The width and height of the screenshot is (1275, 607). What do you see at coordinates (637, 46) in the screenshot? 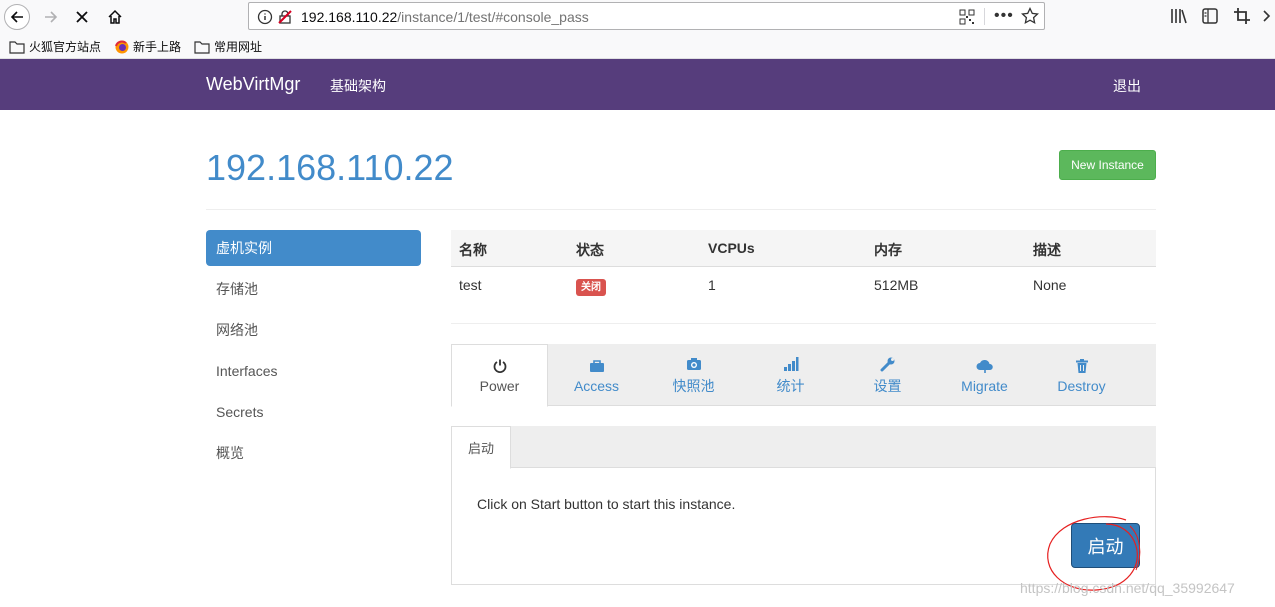
I see `bookmarks-toolbar: 火狐官方站点 新手上路 常用网址` at bounding box center [637, 46].